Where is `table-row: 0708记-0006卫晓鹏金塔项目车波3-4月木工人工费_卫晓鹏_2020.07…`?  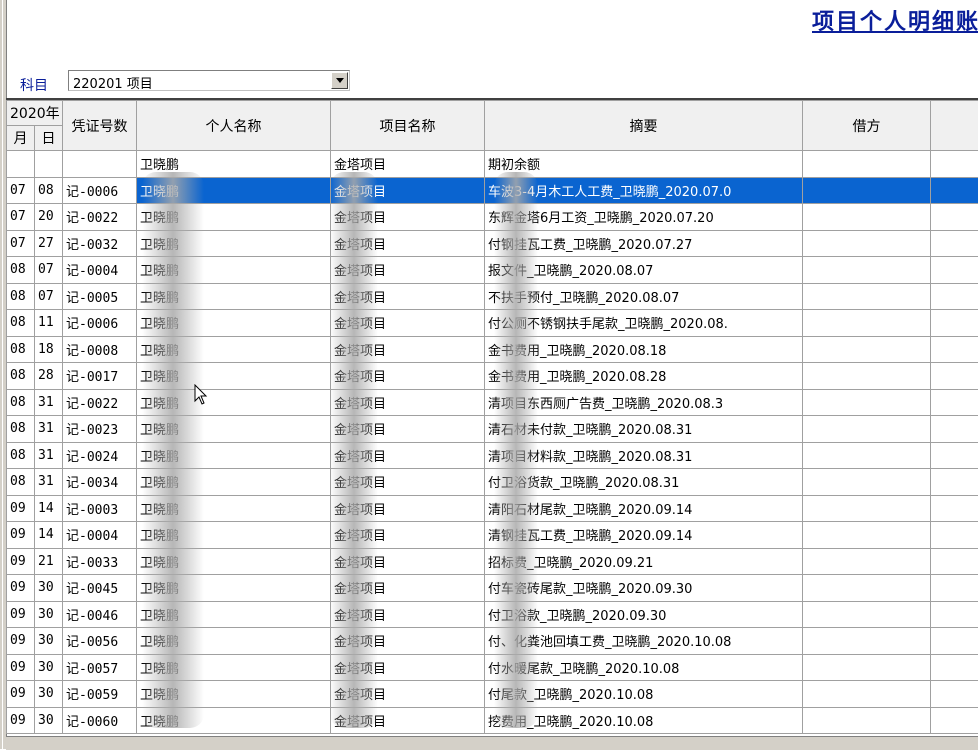 table-row: 0708记-0006卫晓鹏金塔项目车波3-4月木工人工费_卫晓鹏_2020.07… is located at coordinates (492, 190).